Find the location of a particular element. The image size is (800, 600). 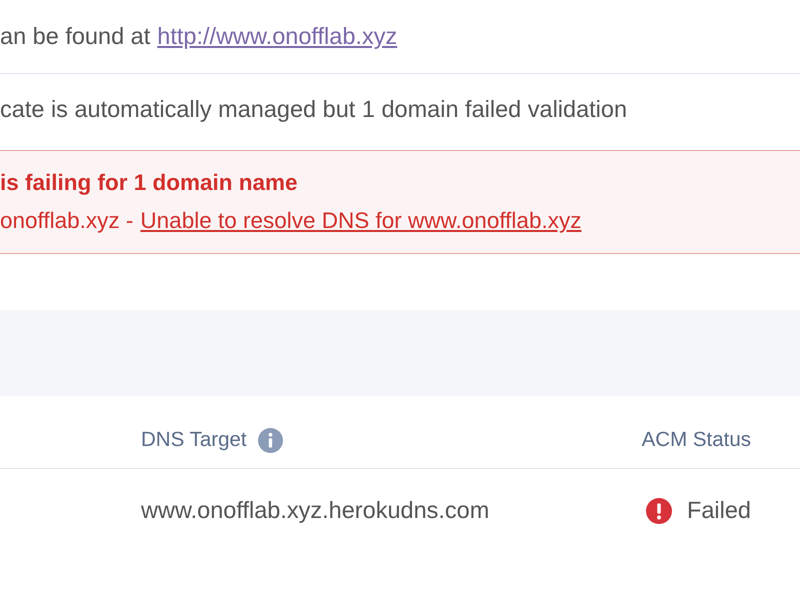

column-header: ACM Status is located at coordinates (696, 439).